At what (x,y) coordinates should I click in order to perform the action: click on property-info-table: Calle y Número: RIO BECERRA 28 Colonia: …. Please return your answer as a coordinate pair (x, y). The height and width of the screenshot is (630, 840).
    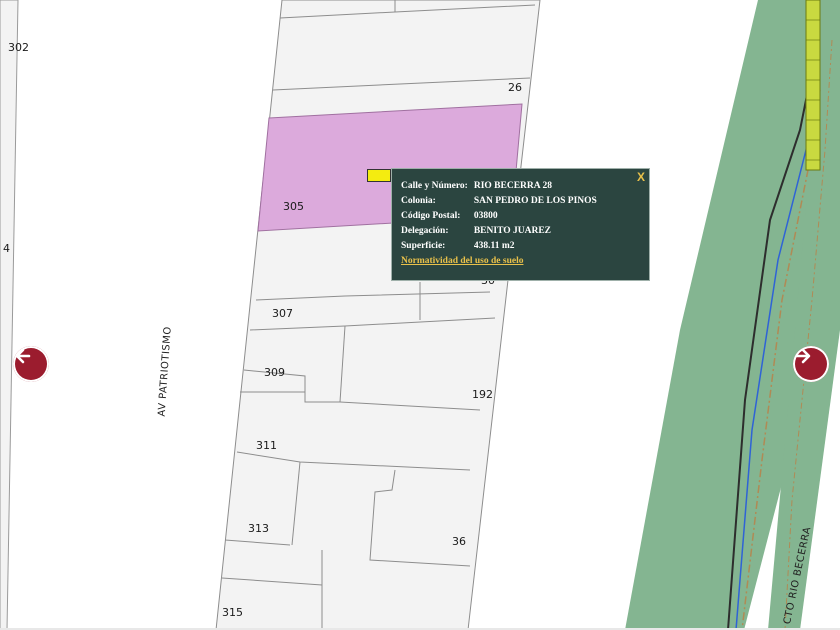
    Looking at the image, I should click on (499, 224).